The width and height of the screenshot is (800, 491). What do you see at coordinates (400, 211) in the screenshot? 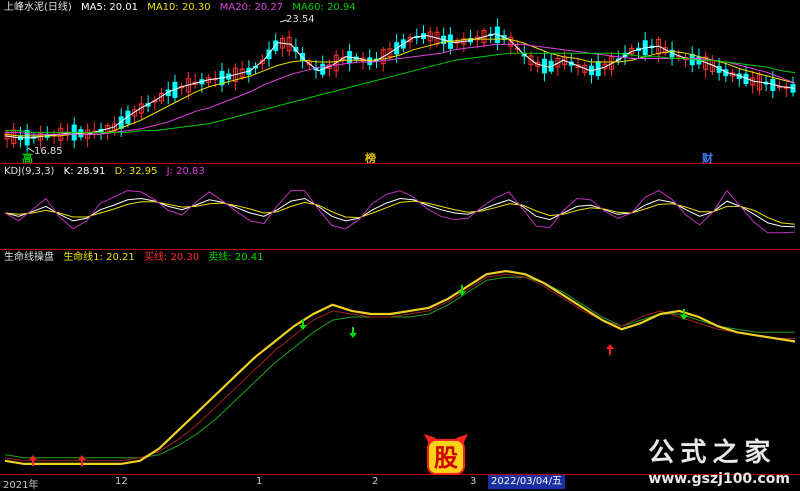
I see `kdj-line-j` at bounding box center [400, 211].